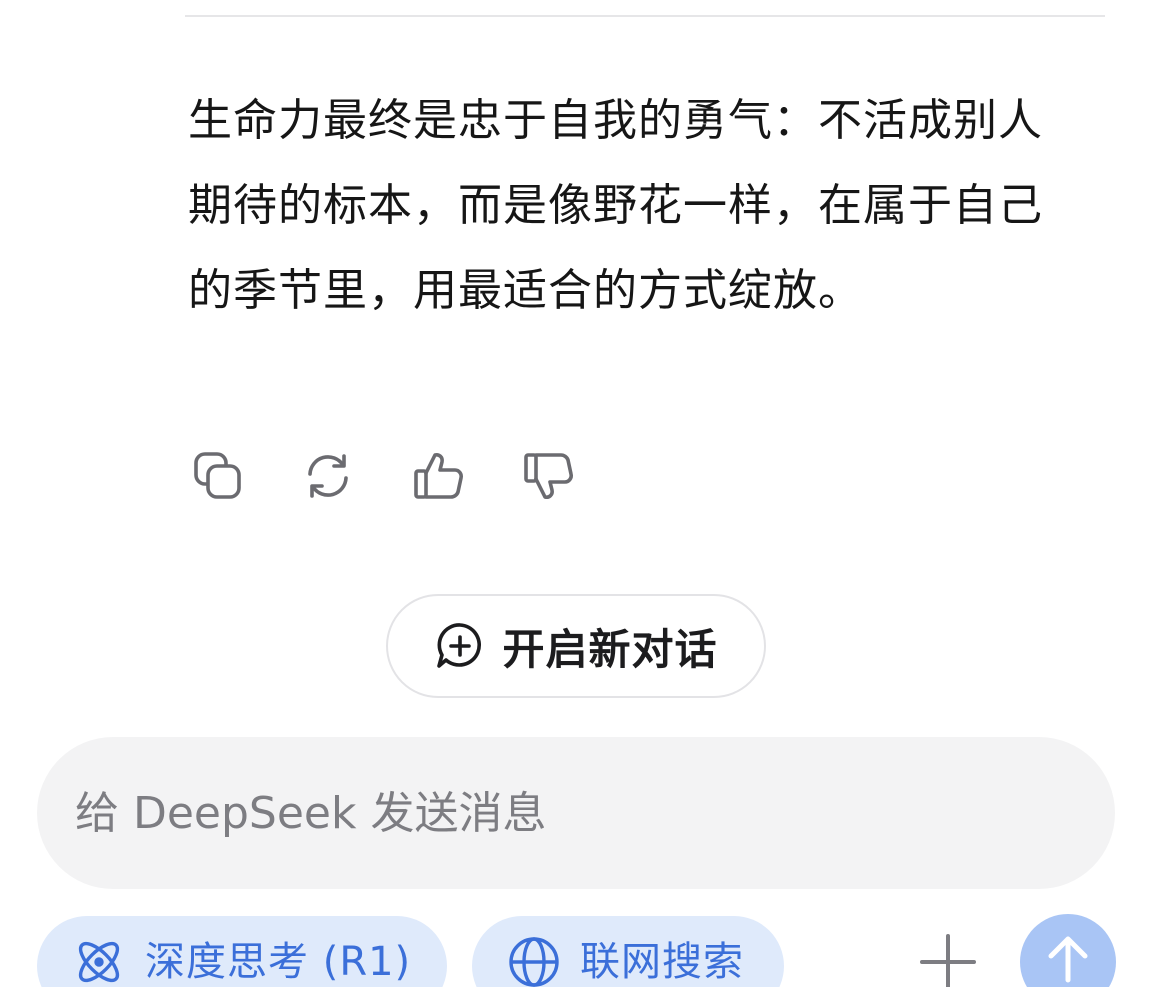  I want to click on message-actions, so click(383, 476).